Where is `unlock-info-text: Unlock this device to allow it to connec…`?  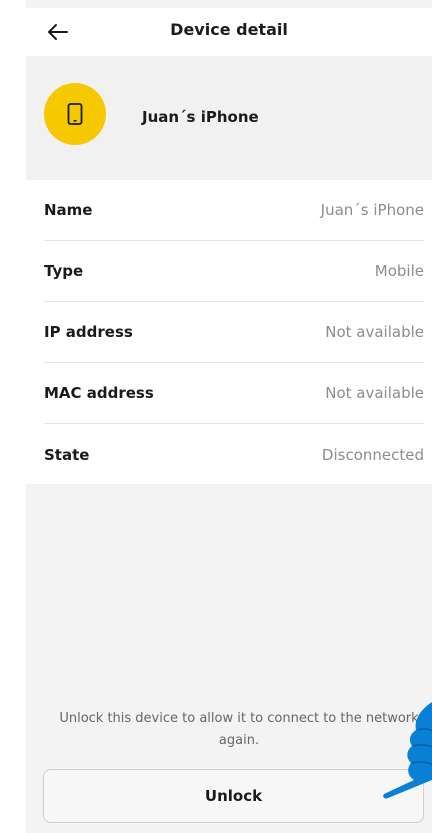
unlock-info-text: Unlock this device to allow it to connec… is located at coordinates (239, 729).